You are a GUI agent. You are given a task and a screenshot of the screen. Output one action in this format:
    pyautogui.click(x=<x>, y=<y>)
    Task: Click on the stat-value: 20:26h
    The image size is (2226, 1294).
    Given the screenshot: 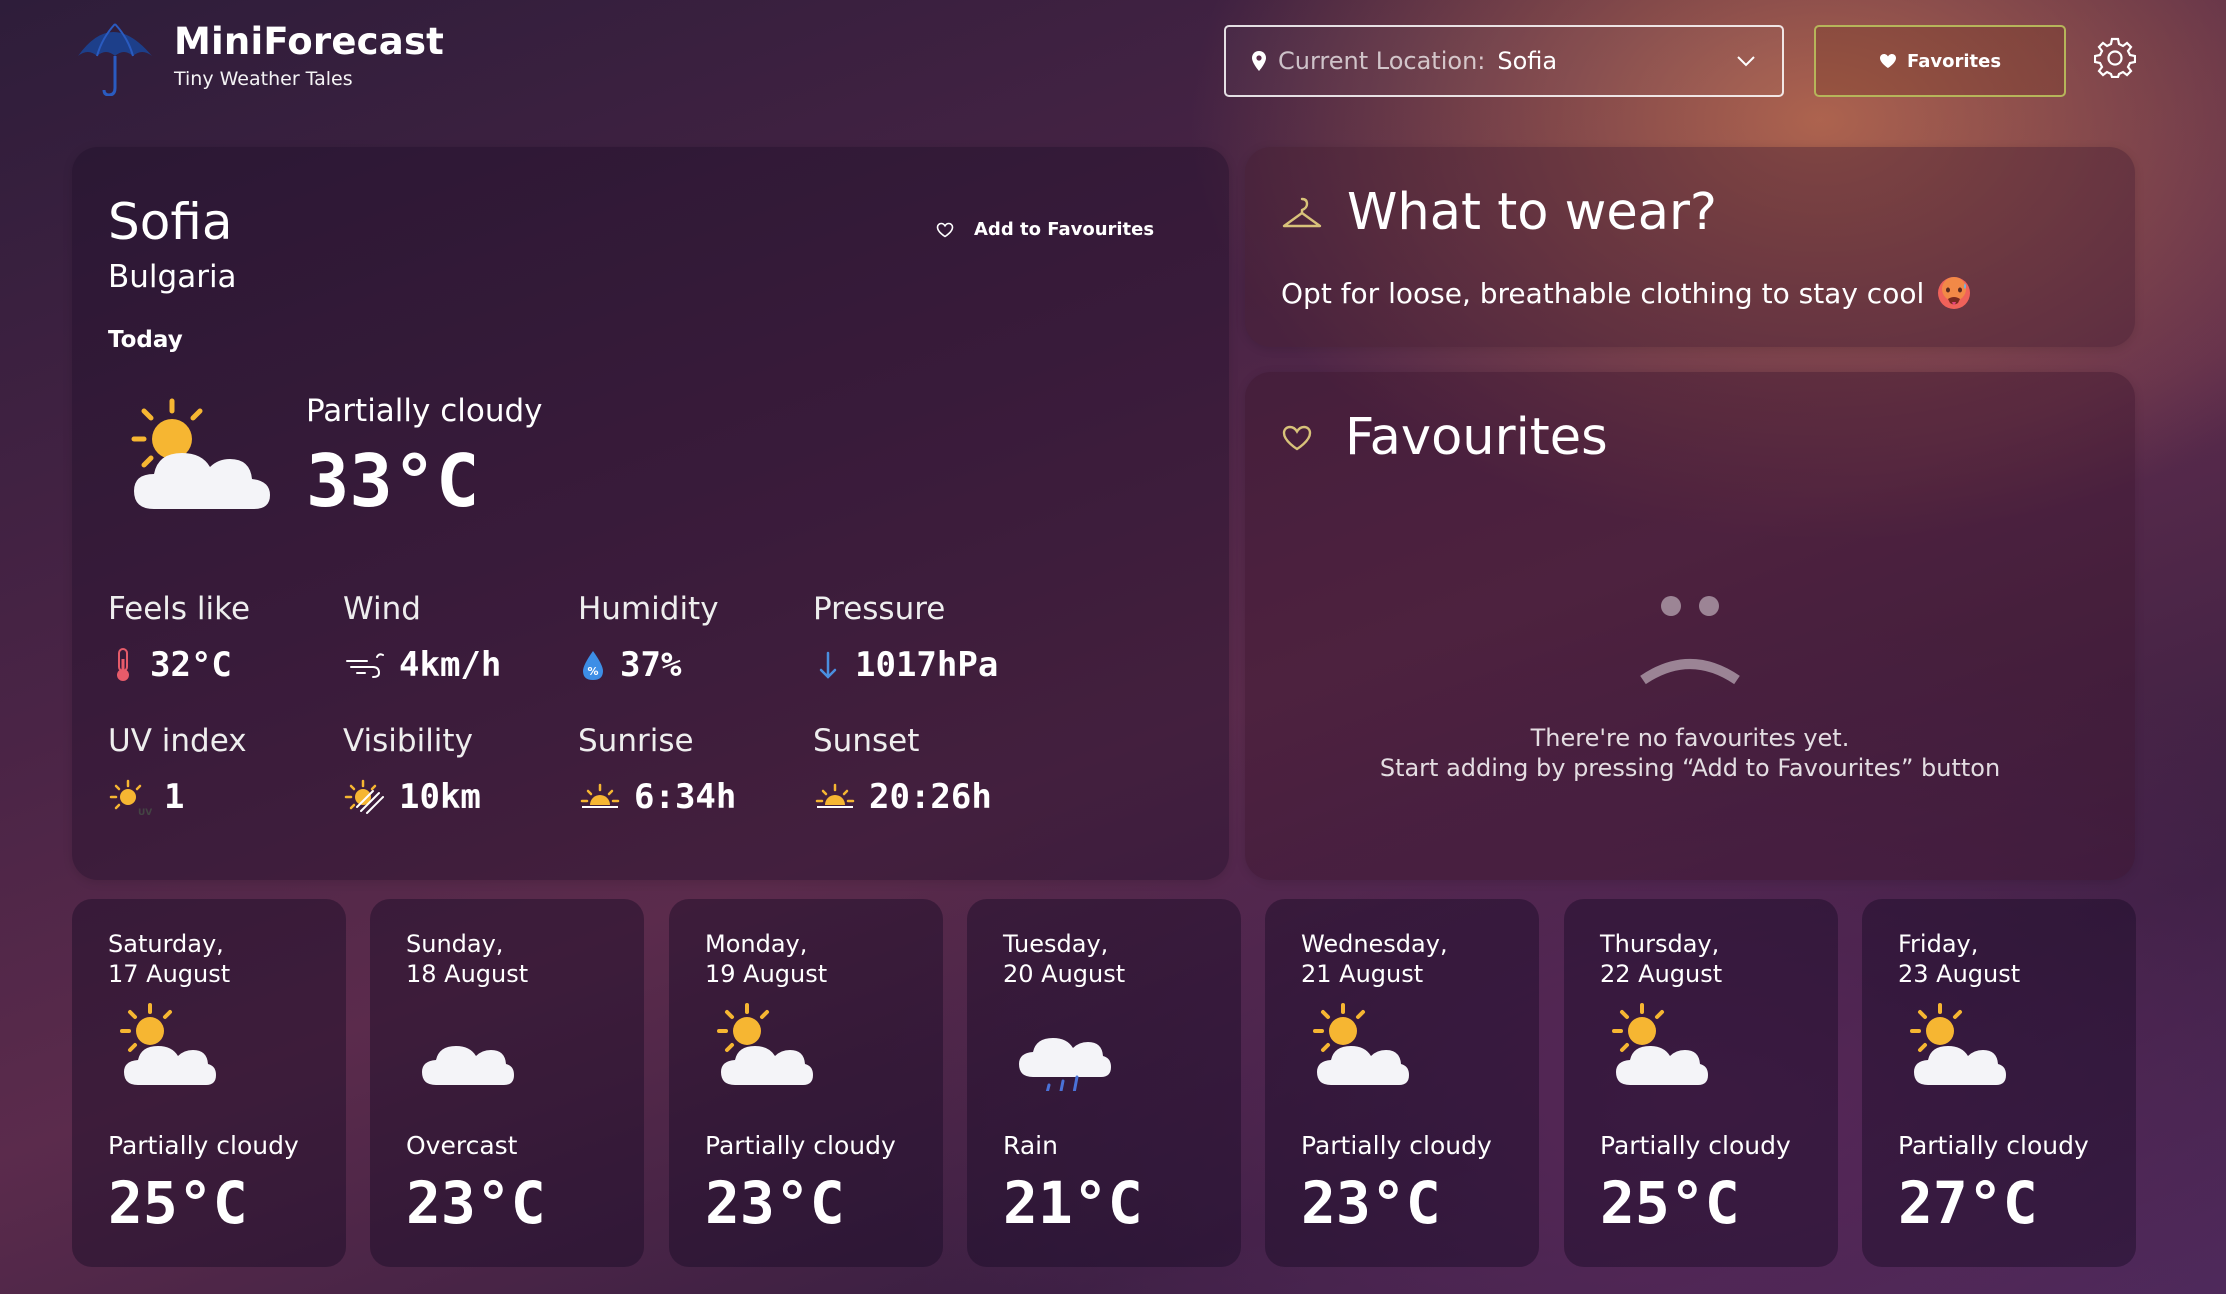 What is the action you would take?
    pyautogui.click(x=930, y=797)
    